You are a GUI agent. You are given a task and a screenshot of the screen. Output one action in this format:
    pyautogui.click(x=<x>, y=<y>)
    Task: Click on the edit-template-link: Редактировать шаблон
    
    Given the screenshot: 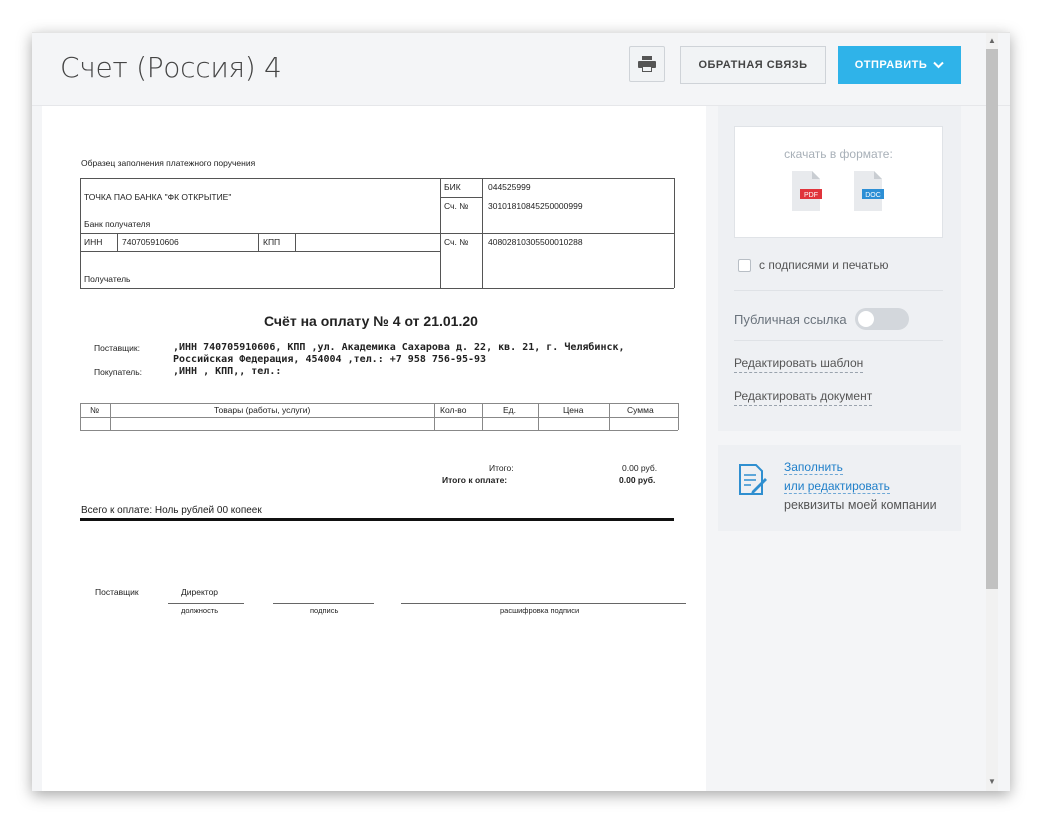 What is the action you would take?
    pyautogui.click(x=799, y=364)
    